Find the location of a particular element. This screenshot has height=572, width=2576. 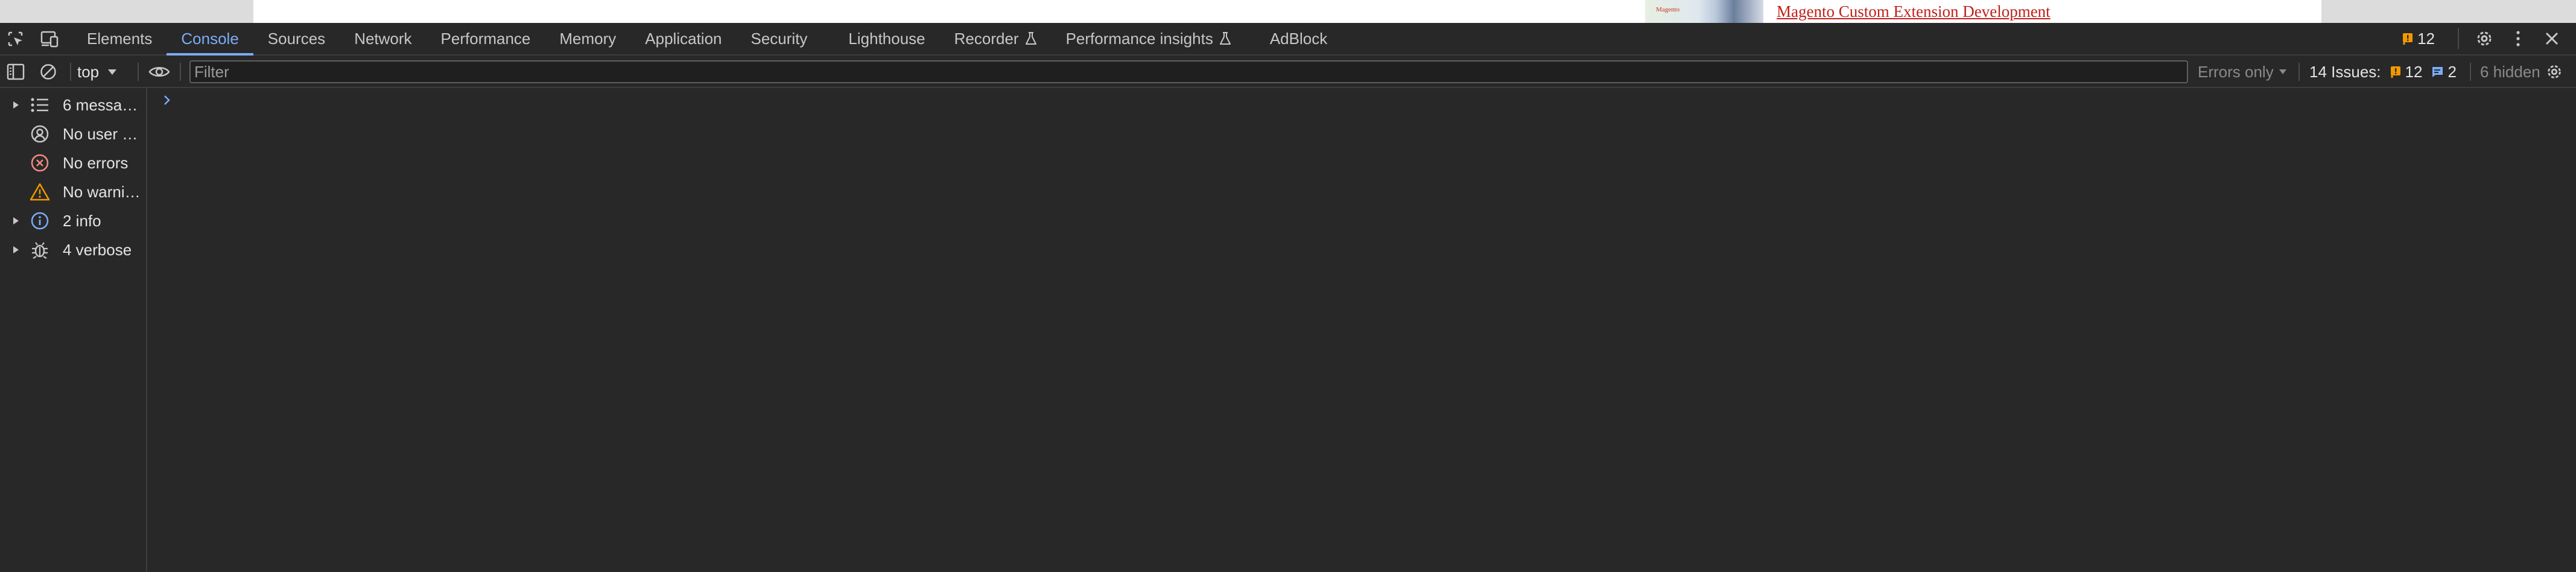

sidebar-toggle-icon is located at coordinates (16, 71).